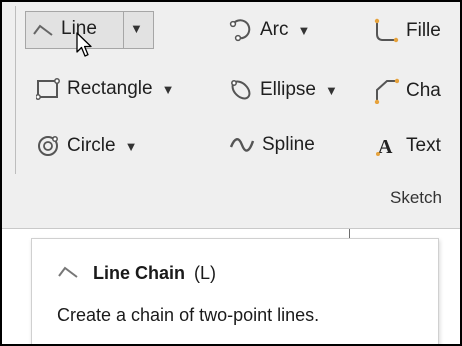  Describe the element at coordinates (48, 146) in the screenshot. I see `circle-icon` at that location.